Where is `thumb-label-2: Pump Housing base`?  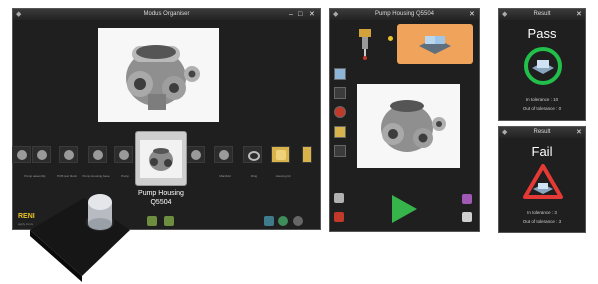 thumb-label-2: Pump Housing base is located at coordinates (96, 176).